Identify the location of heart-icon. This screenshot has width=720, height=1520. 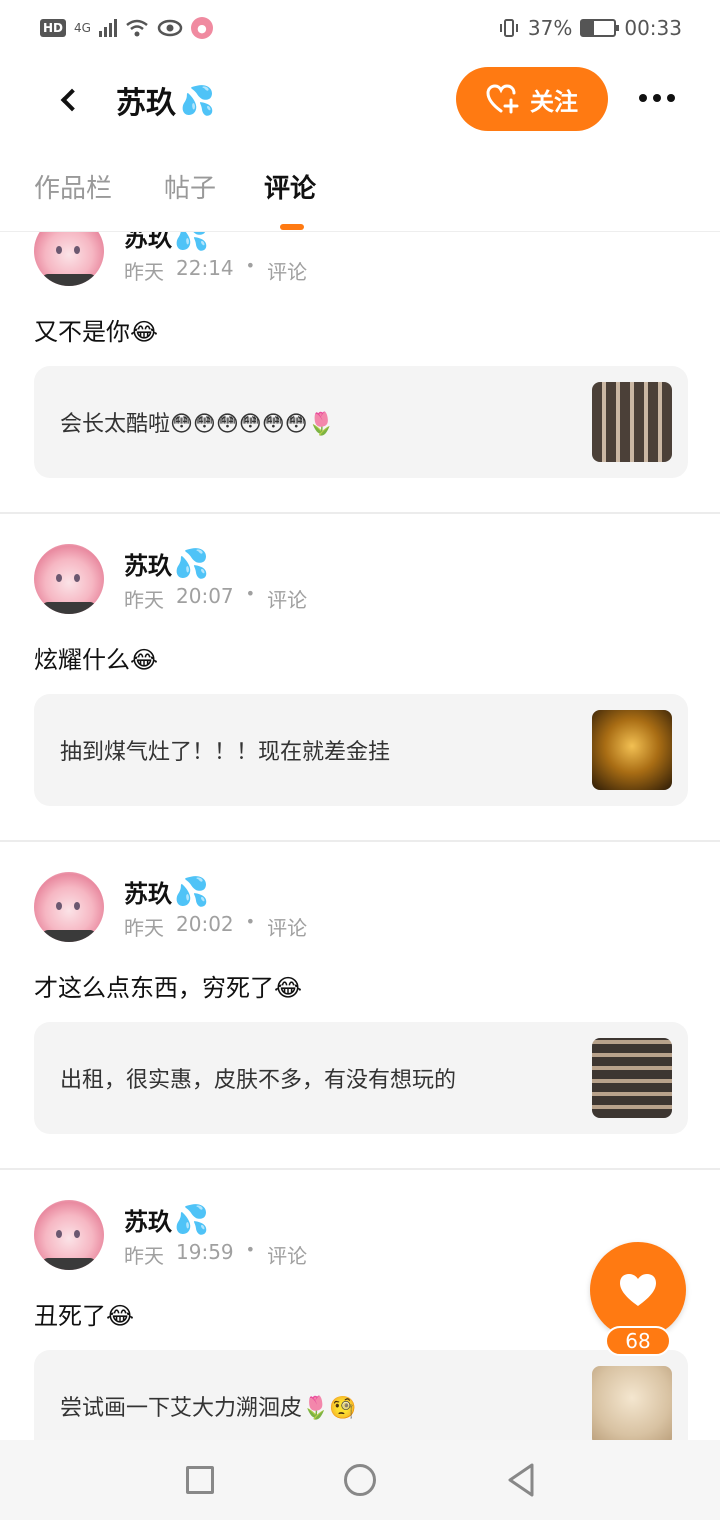
(638, 1290).